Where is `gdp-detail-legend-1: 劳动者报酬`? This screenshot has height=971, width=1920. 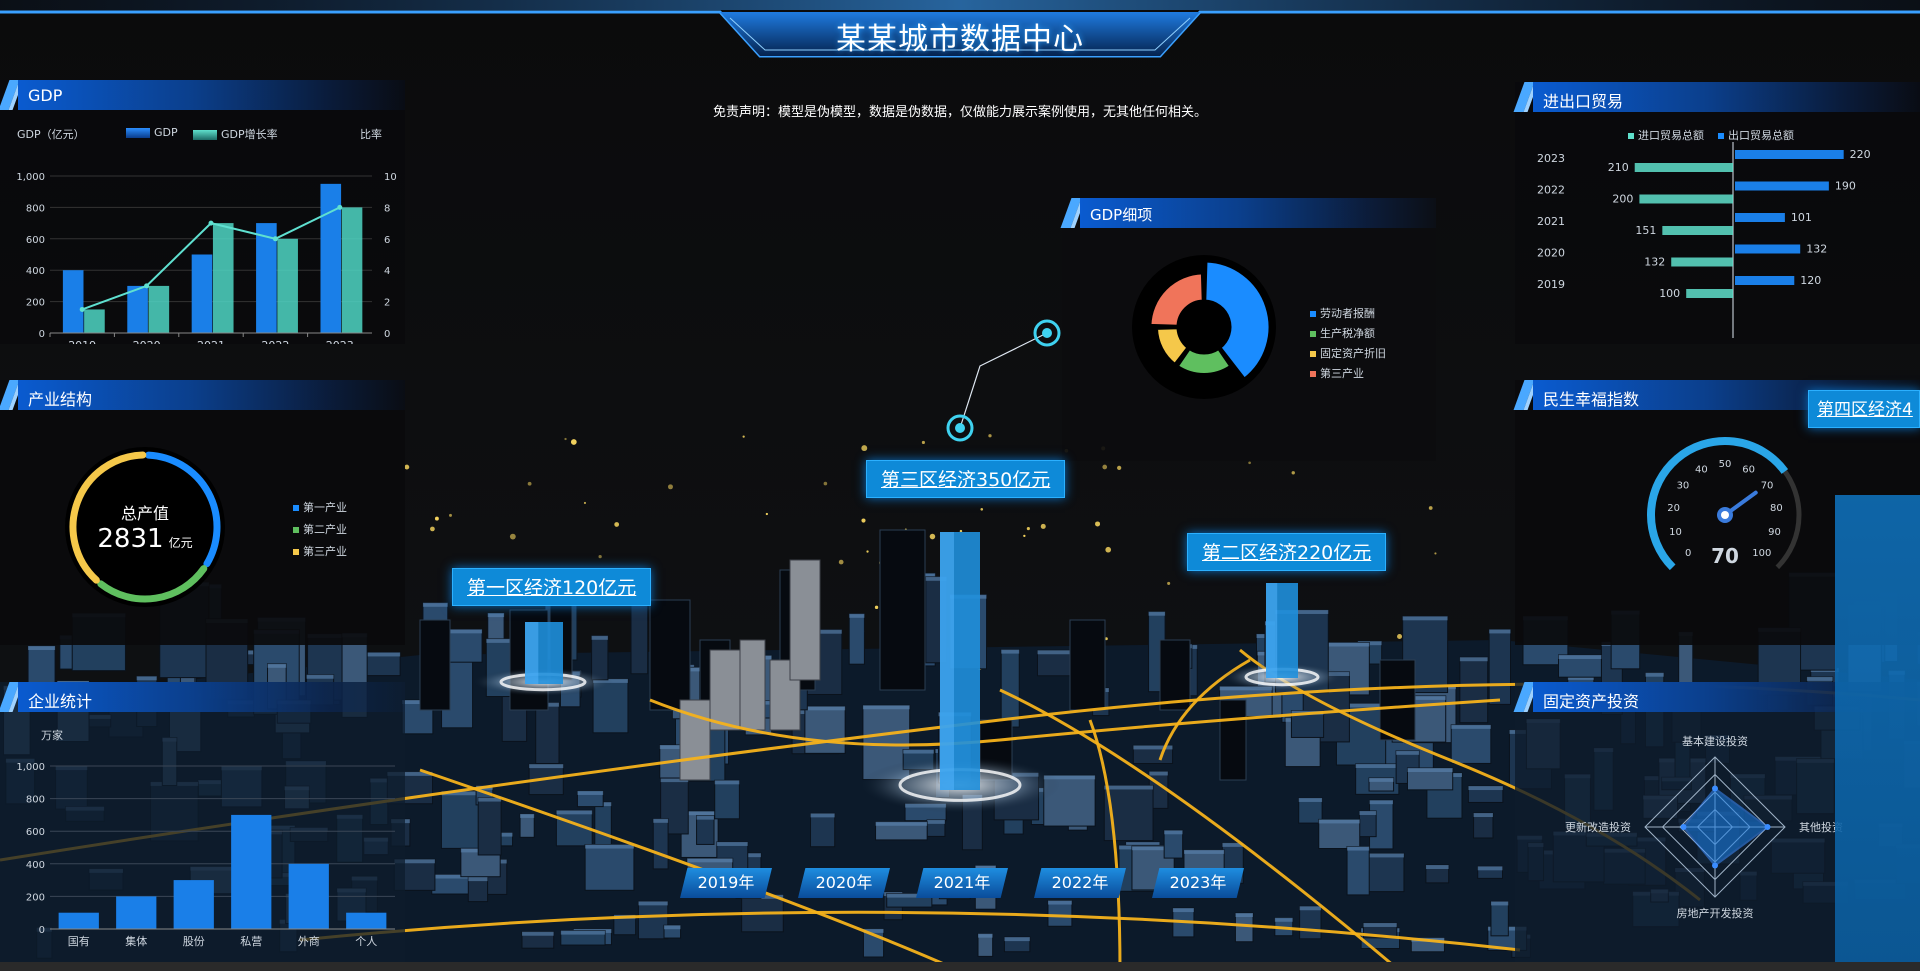
gdp-detail-legend-1: 劳动者报酬 is located at coordinates (1342, 313).